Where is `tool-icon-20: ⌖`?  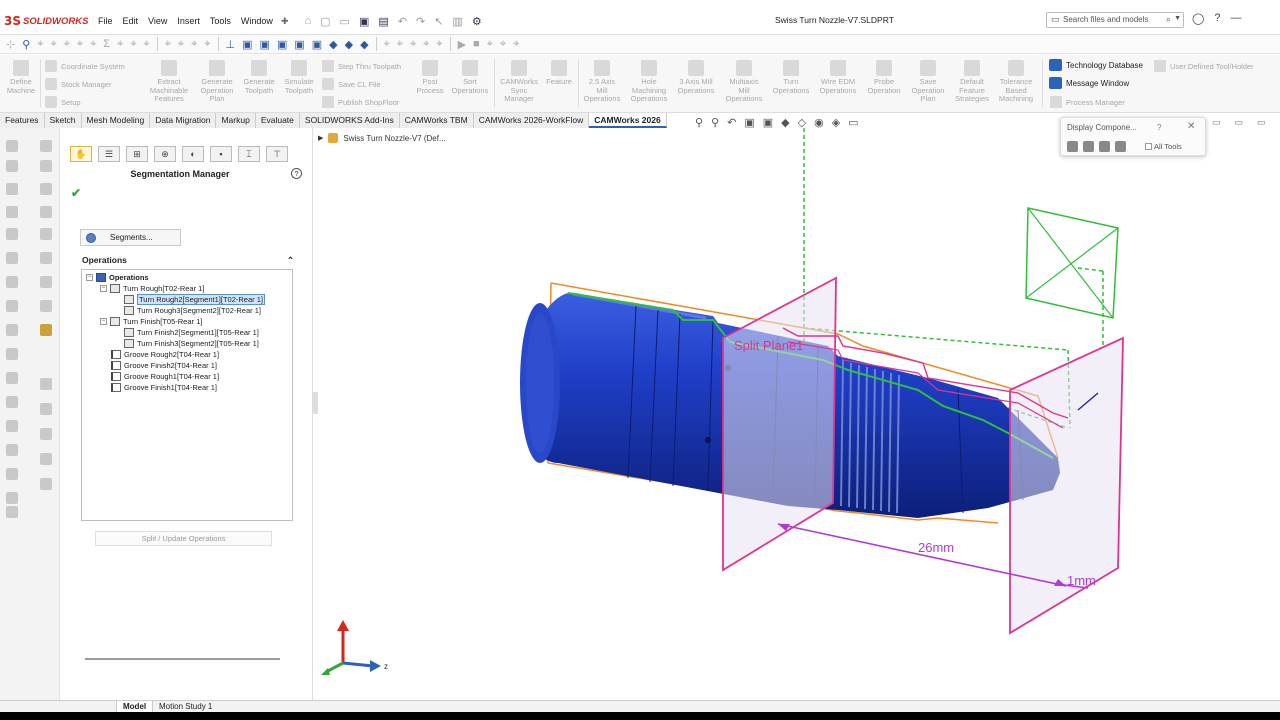 tool-icon-20: ⌖ is located at coordinates (439, 44).